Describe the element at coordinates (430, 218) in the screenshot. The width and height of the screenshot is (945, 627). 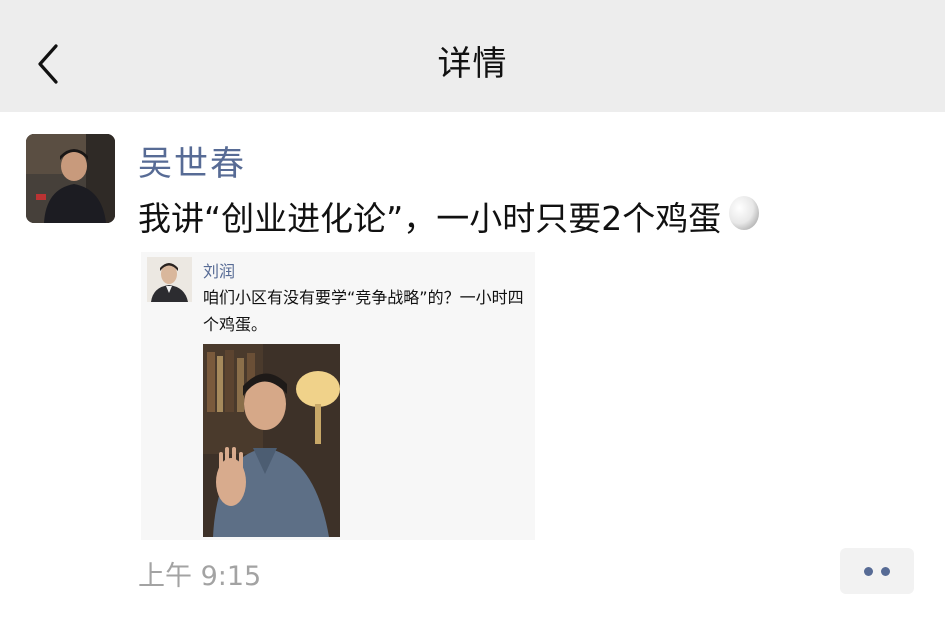
I see `post-text: 我讲“创业进化论”，一小时只要2个鸡蛋` at that location.